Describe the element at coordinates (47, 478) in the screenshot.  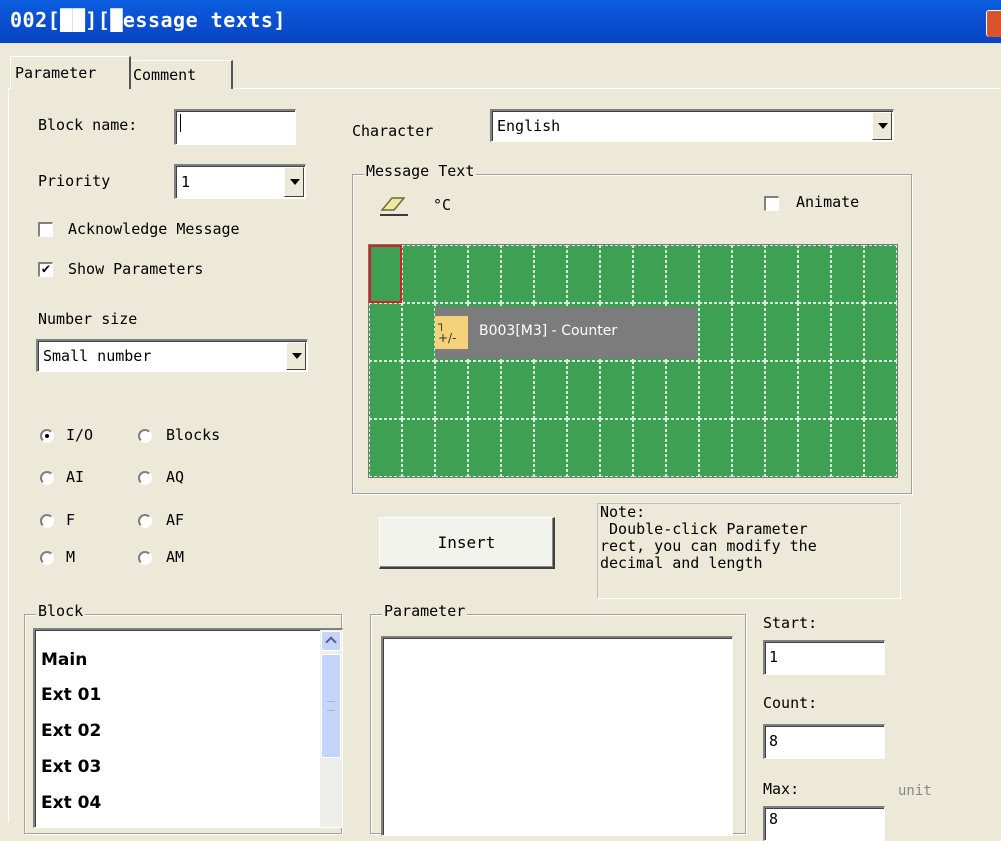
I see `radio-ai` at that location.